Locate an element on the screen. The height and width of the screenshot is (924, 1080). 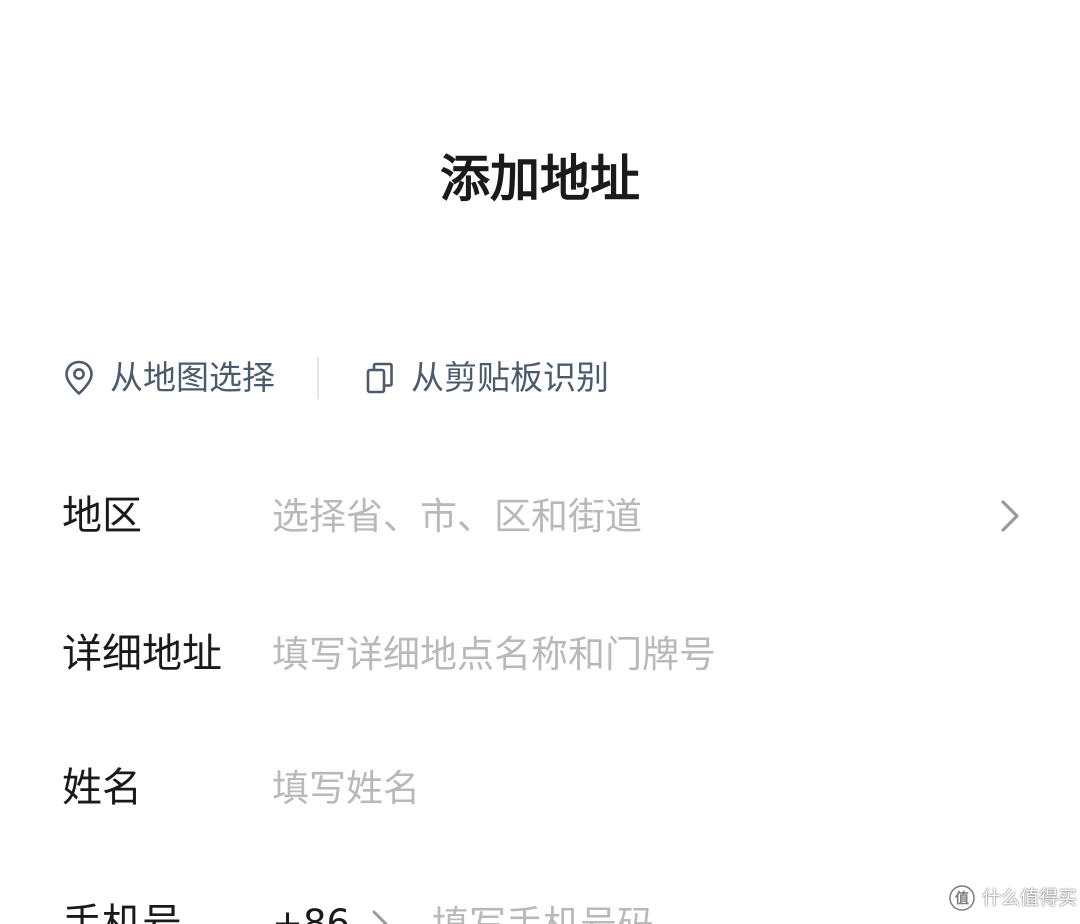
phone-row: 手机号 +86 is located at coordinates (540, 904).